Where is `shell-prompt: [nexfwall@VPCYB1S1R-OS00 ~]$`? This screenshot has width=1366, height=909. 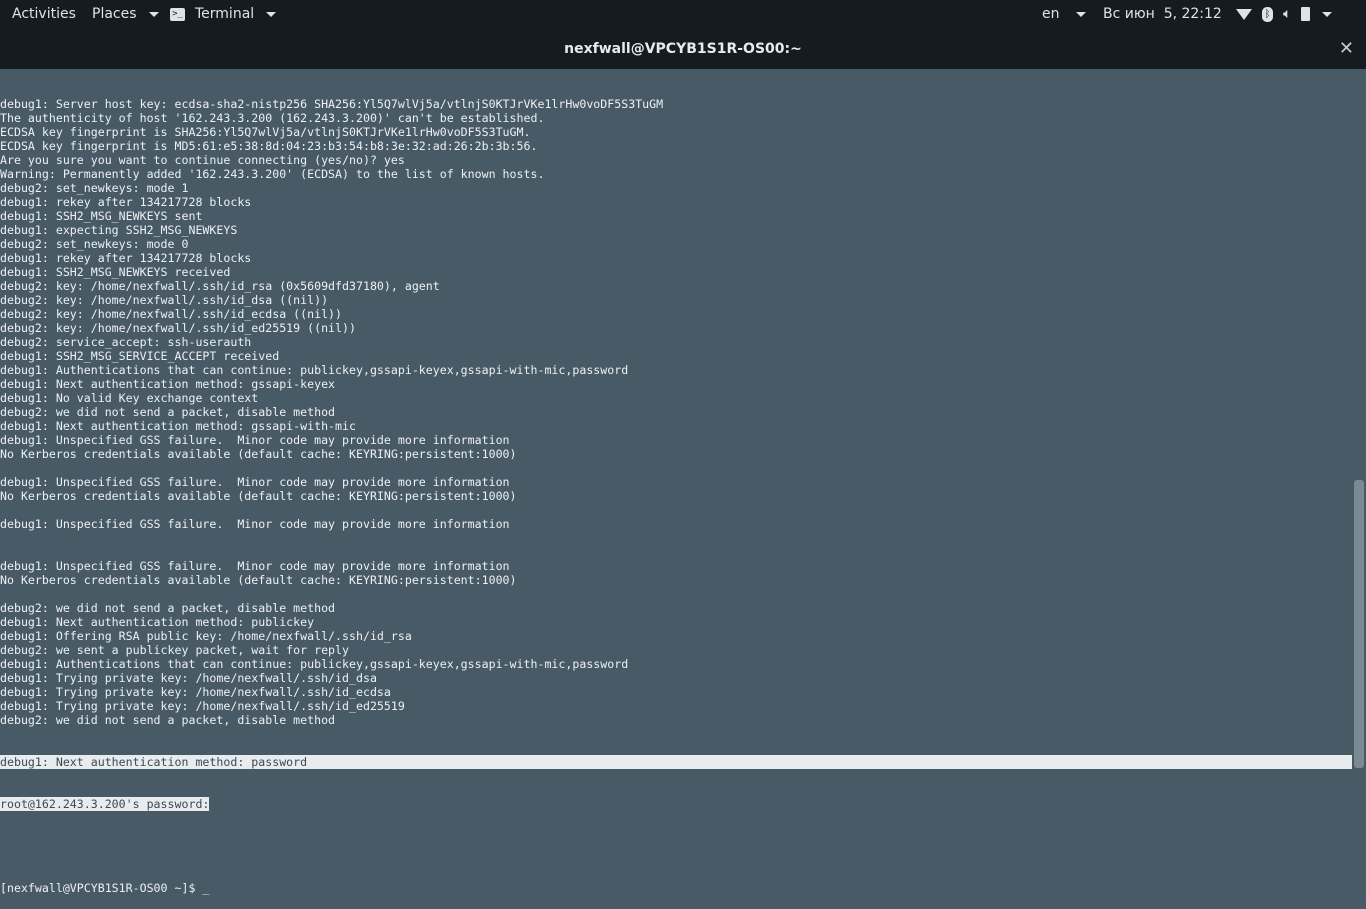
shell-prompt: [nexfwall@VPCYB1S1R-OS00 ~]$ is located at coordinates (101, 888).